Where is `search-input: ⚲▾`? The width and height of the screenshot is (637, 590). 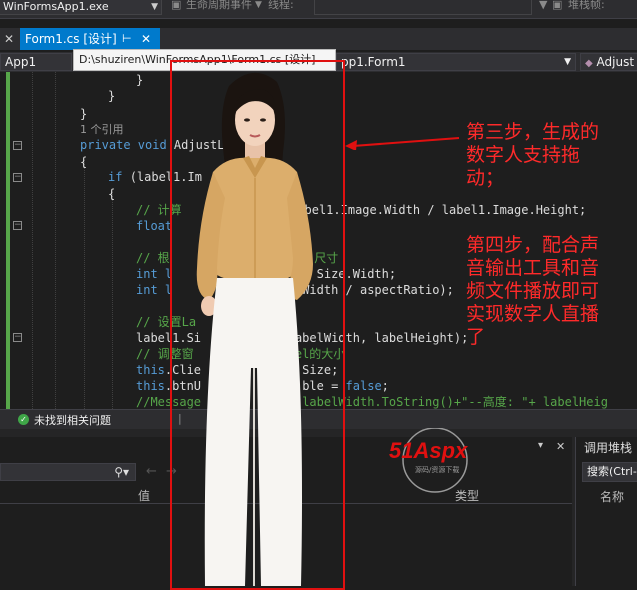
search-input: ⚲▾ is located at coordinates (68, 472).